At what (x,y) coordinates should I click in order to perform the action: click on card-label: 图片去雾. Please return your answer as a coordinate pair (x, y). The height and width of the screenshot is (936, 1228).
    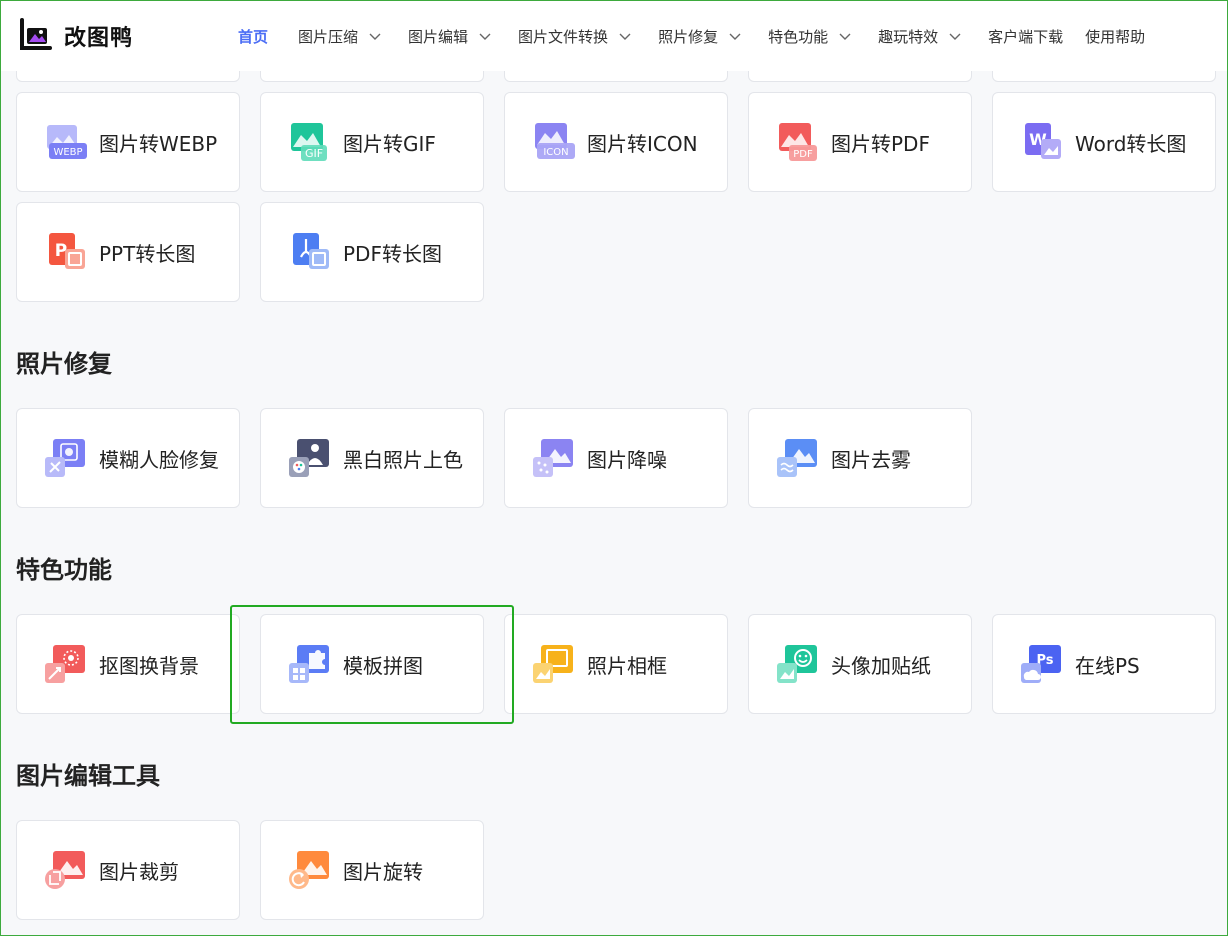
    Looking at the image, I should click on (871, 459).